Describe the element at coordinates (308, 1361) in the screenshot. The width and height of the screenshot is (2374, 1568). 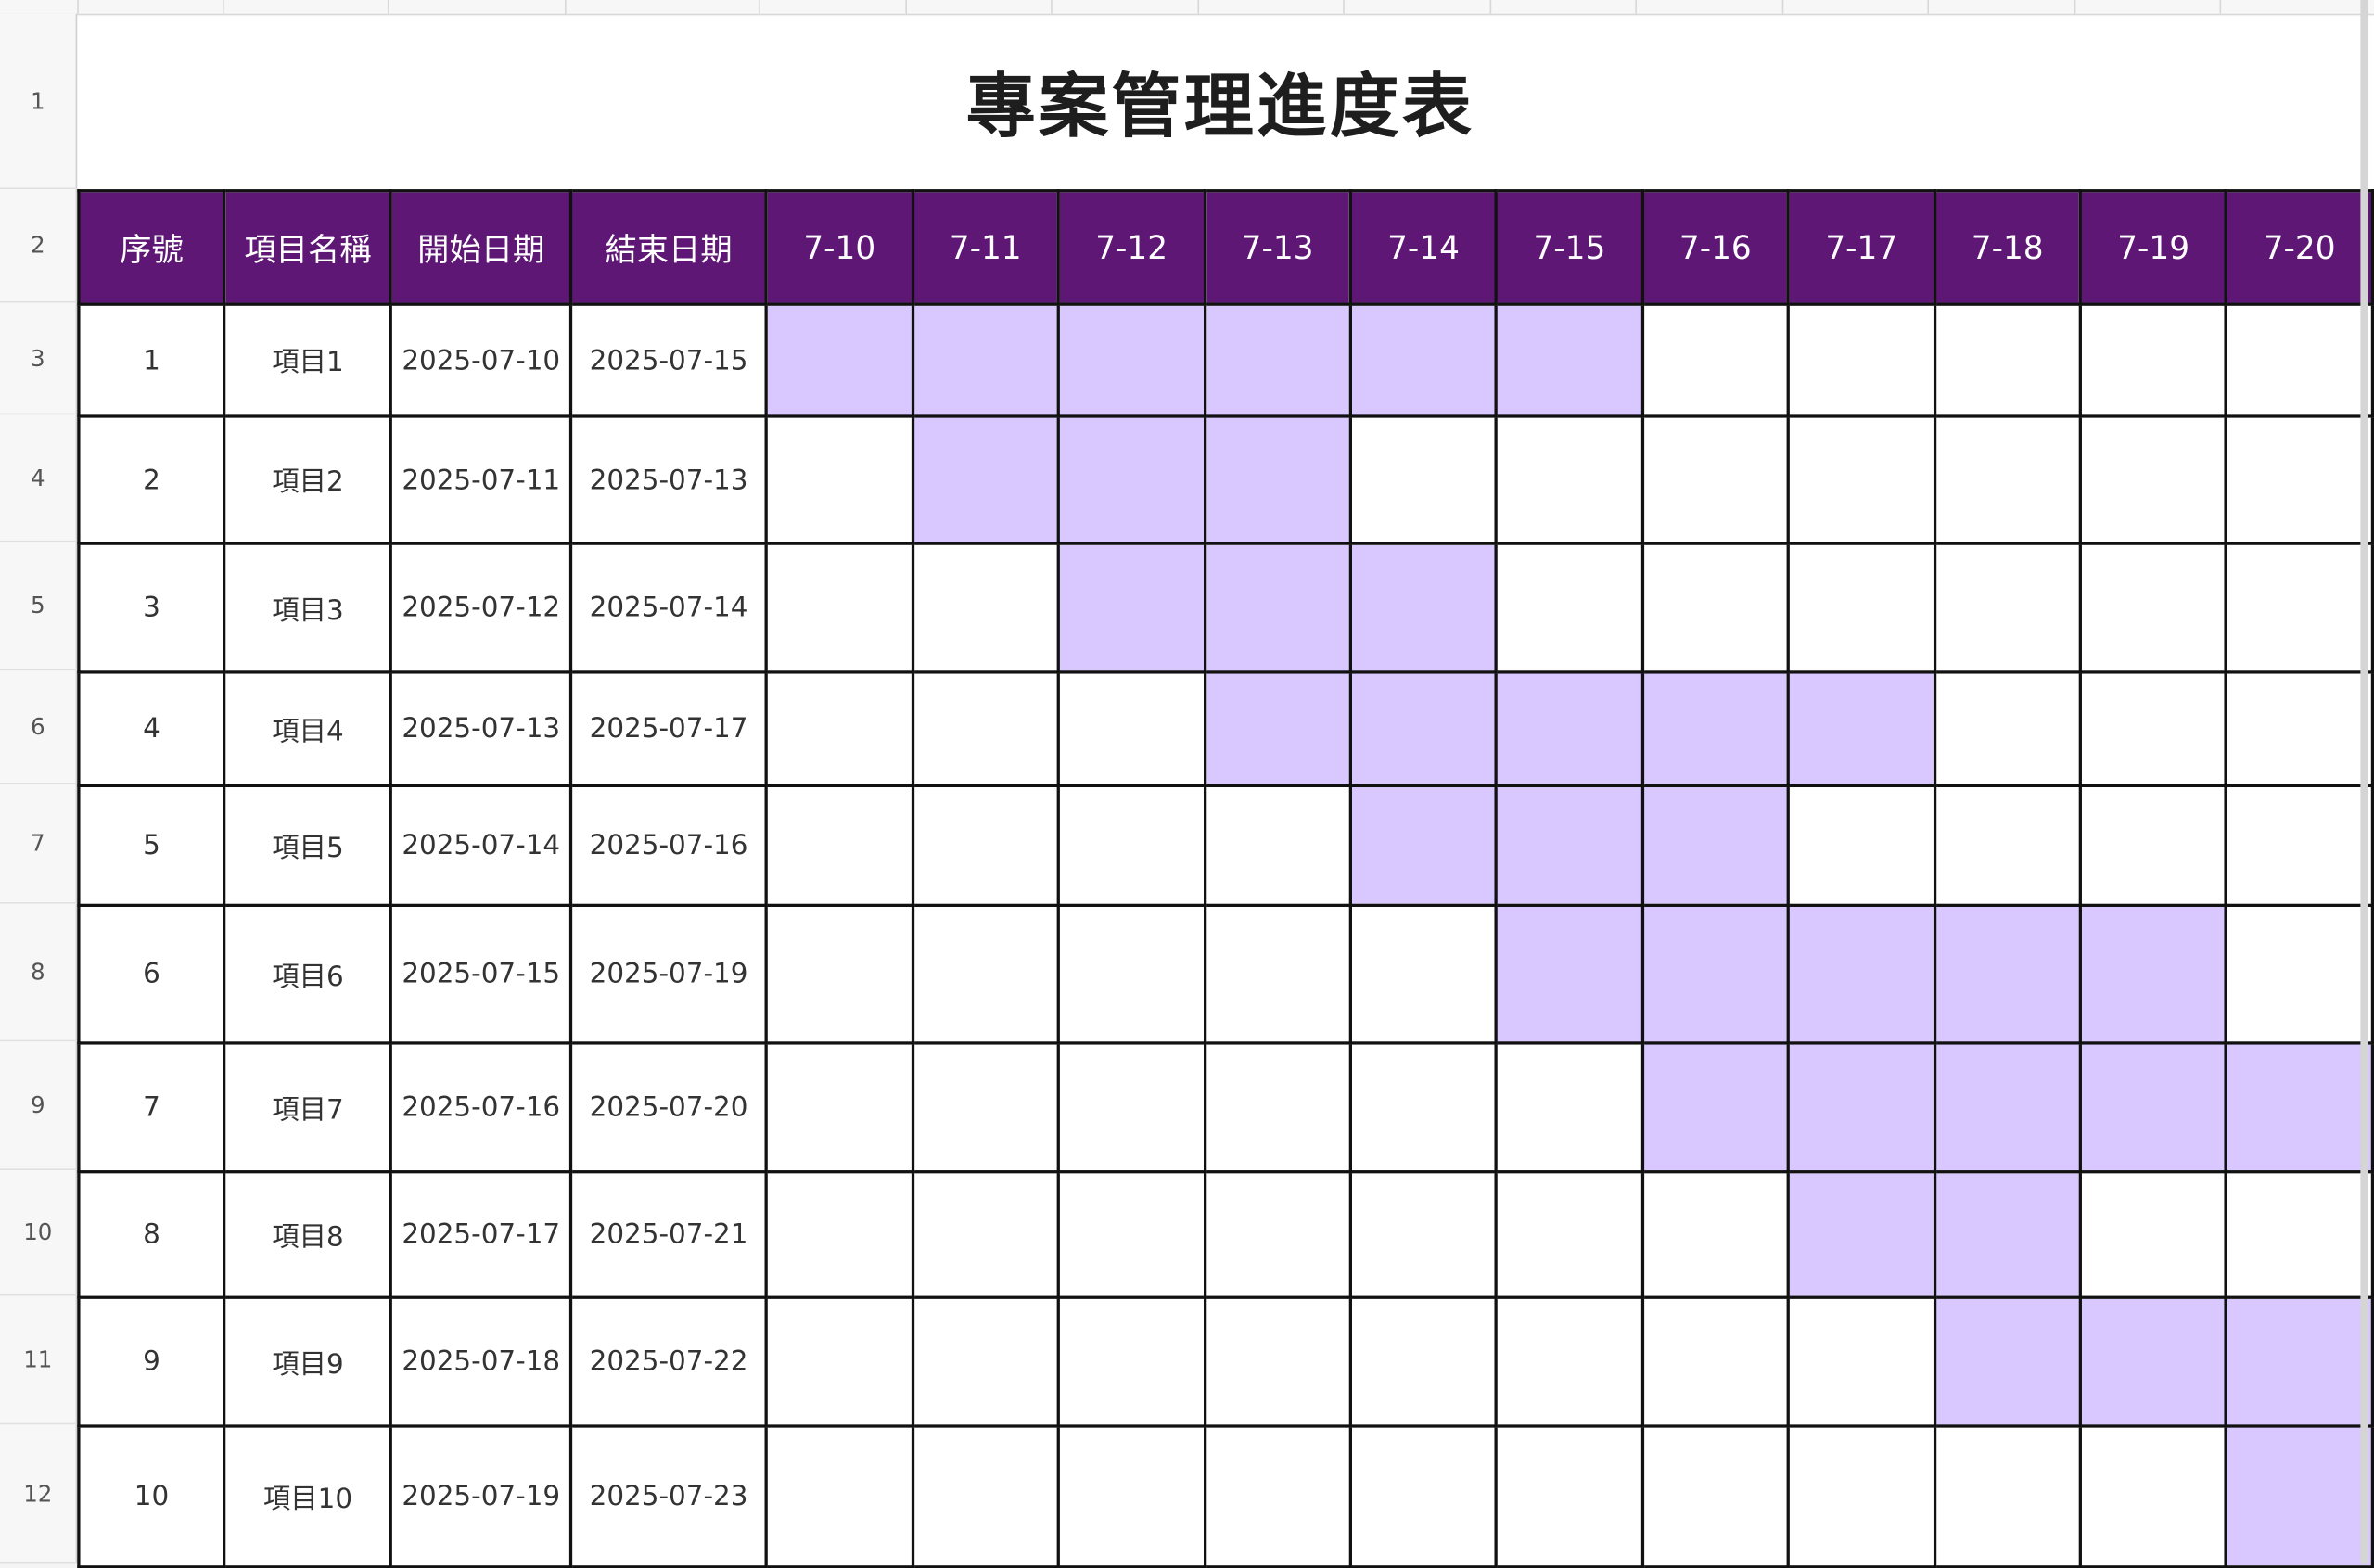
I see `task-name-cell: 項目9` at that location.